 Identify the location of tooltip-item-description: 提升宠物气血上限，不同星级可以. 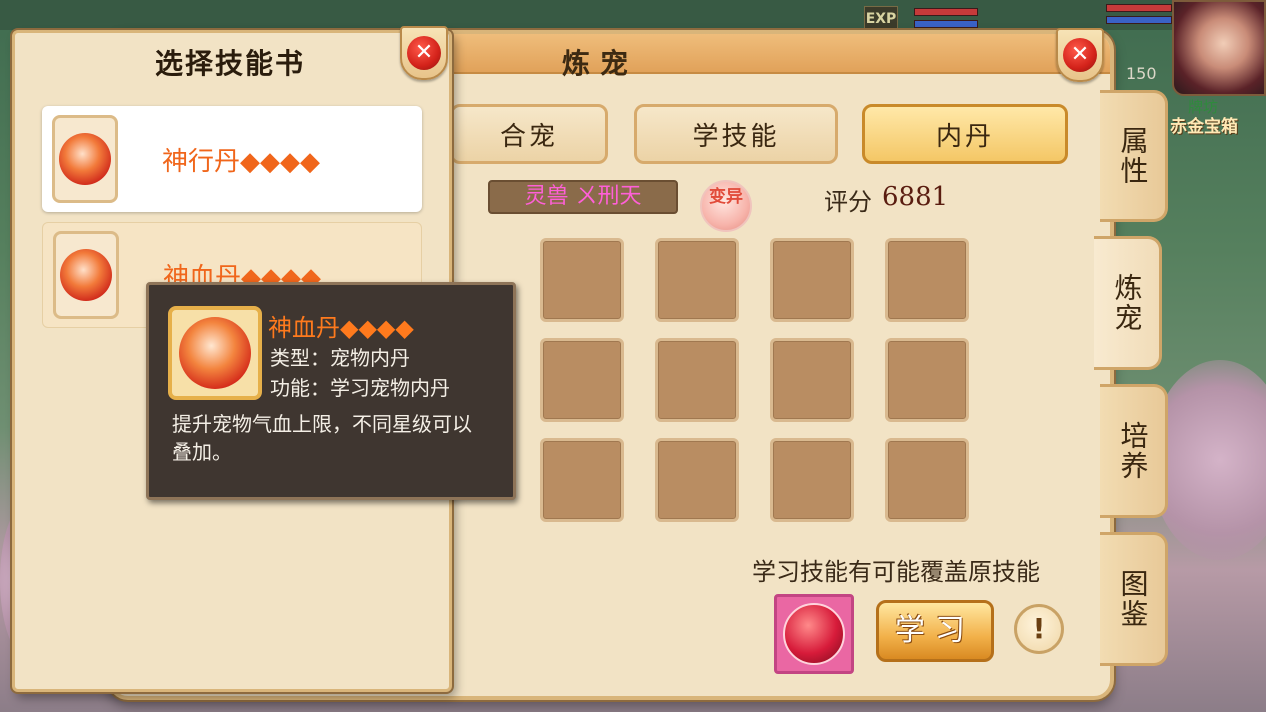
(322, 424).